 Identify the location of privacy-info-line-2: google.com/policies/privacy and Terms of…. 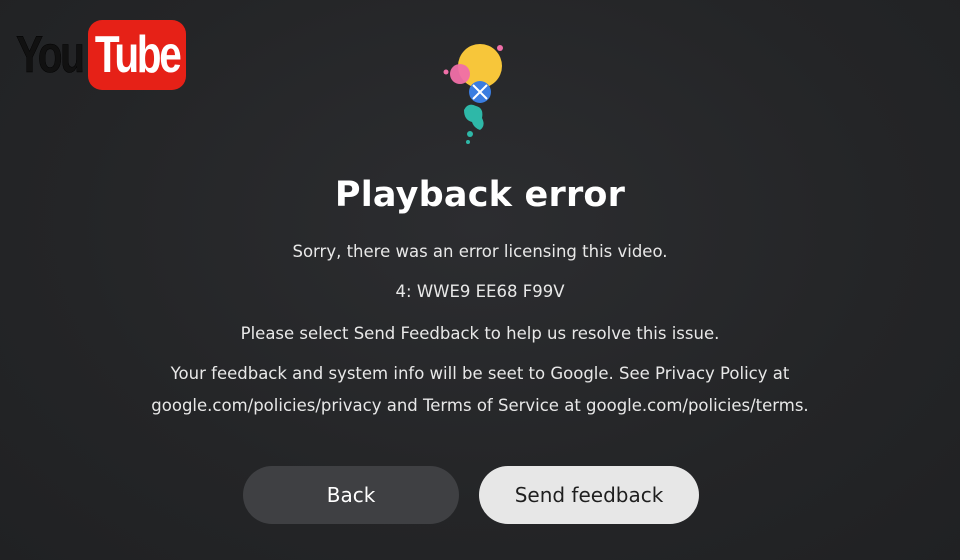
(480, 405).